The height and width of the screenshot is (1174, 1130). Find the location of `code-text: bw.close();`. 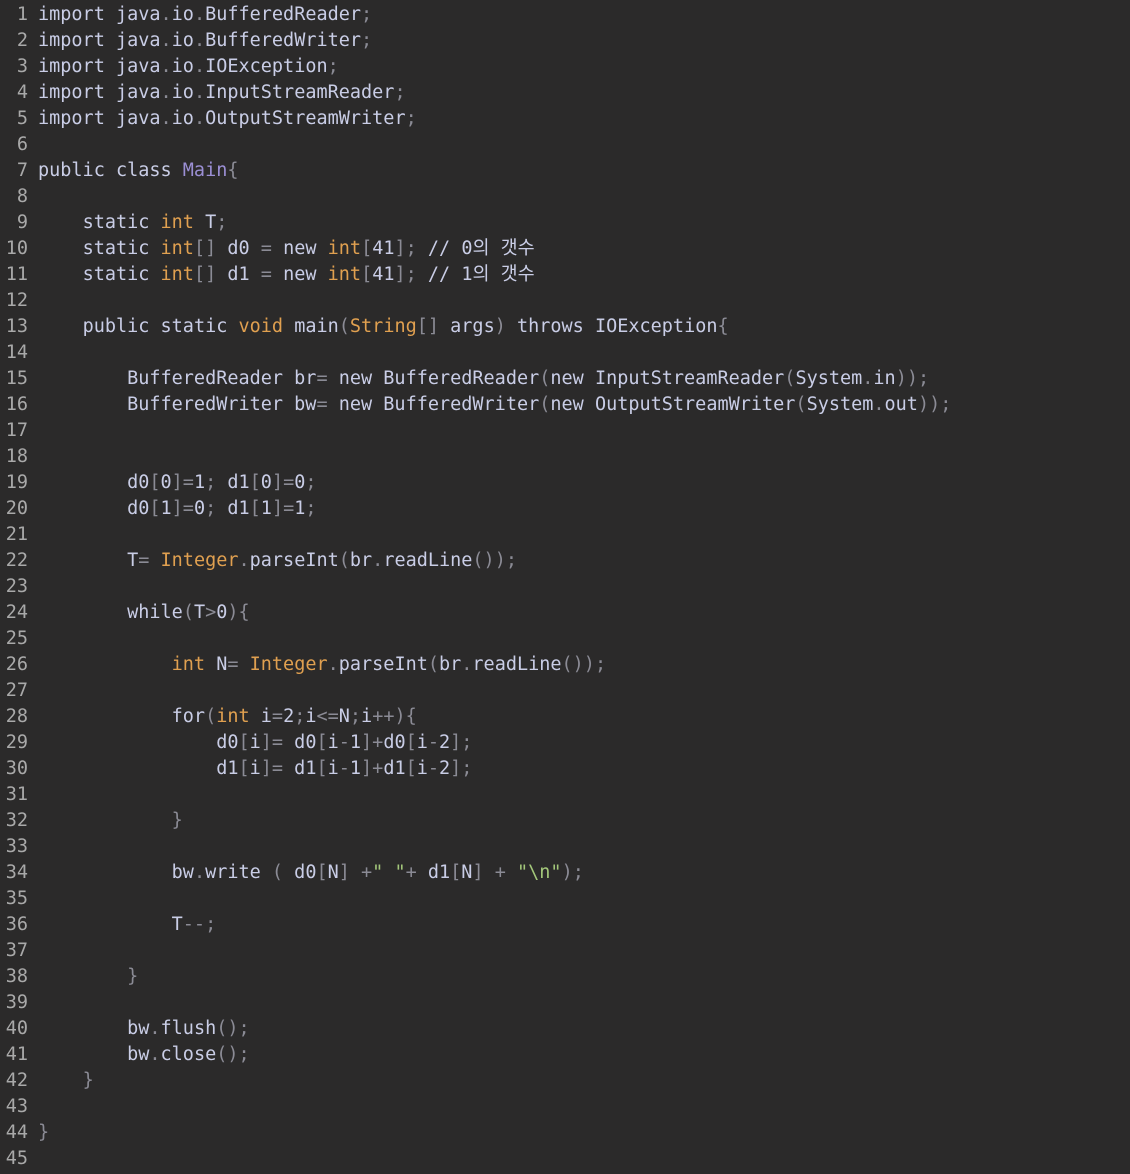

code-text: bw.close(); is located at coordinates (139, 1055).